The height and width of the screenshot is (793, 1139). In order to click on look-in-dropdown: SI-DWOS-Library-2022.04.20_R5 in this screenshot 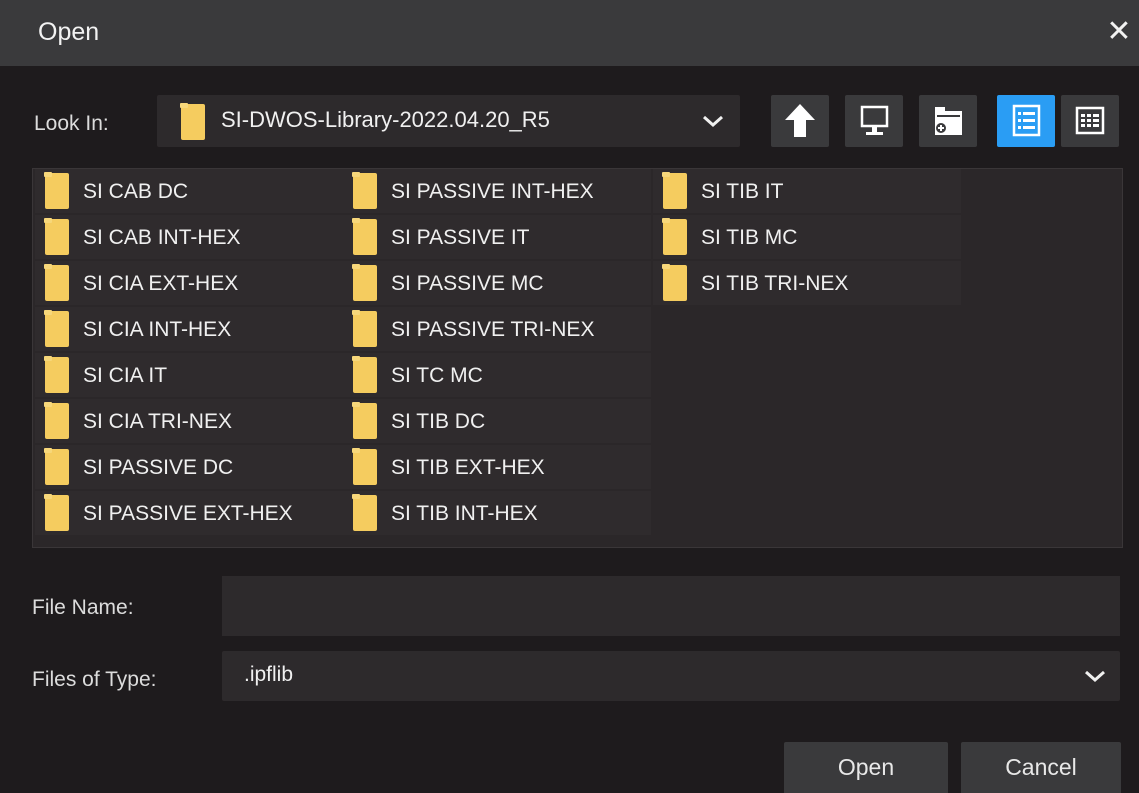, I will do `click(448, 121)`.